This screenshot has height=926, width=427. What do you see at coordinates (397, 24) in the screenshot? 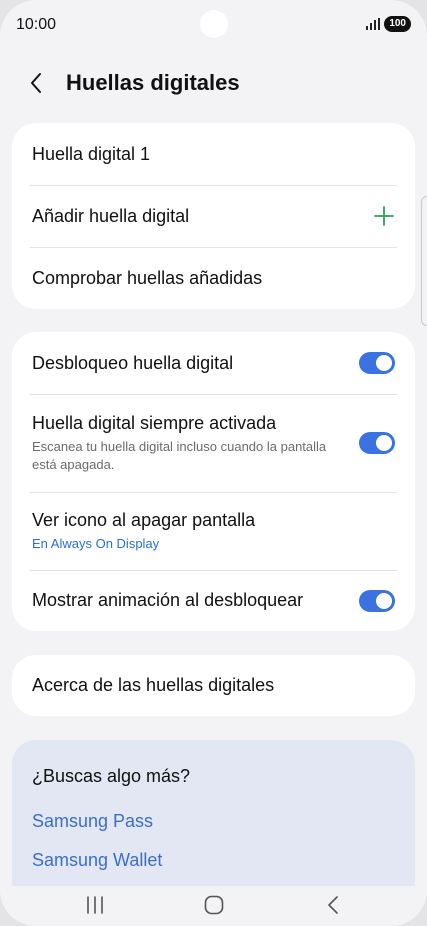
I see `battery-indicator: 100` at bounding box center [397, 24].